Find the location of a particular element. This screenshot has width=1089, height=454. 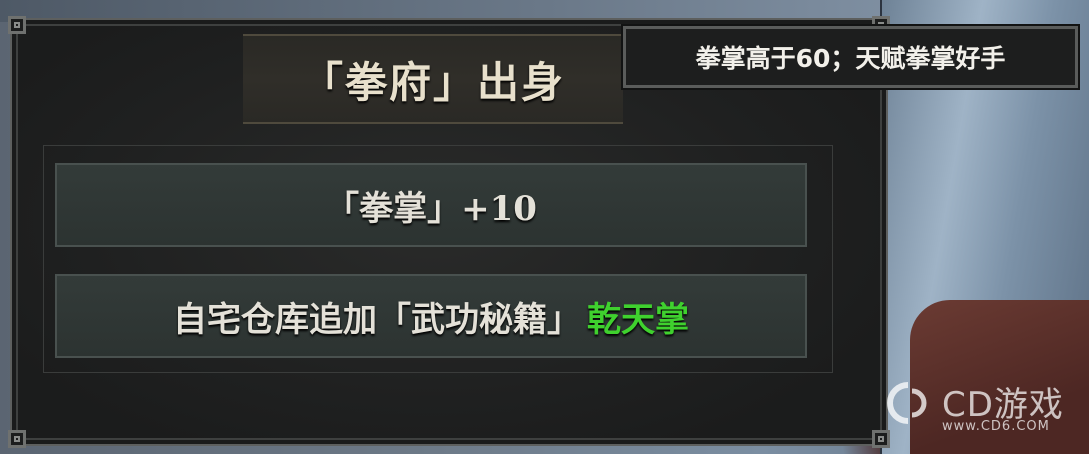

bonus-row-highlight: 乾天掌 is located at coordinates (638, 319).